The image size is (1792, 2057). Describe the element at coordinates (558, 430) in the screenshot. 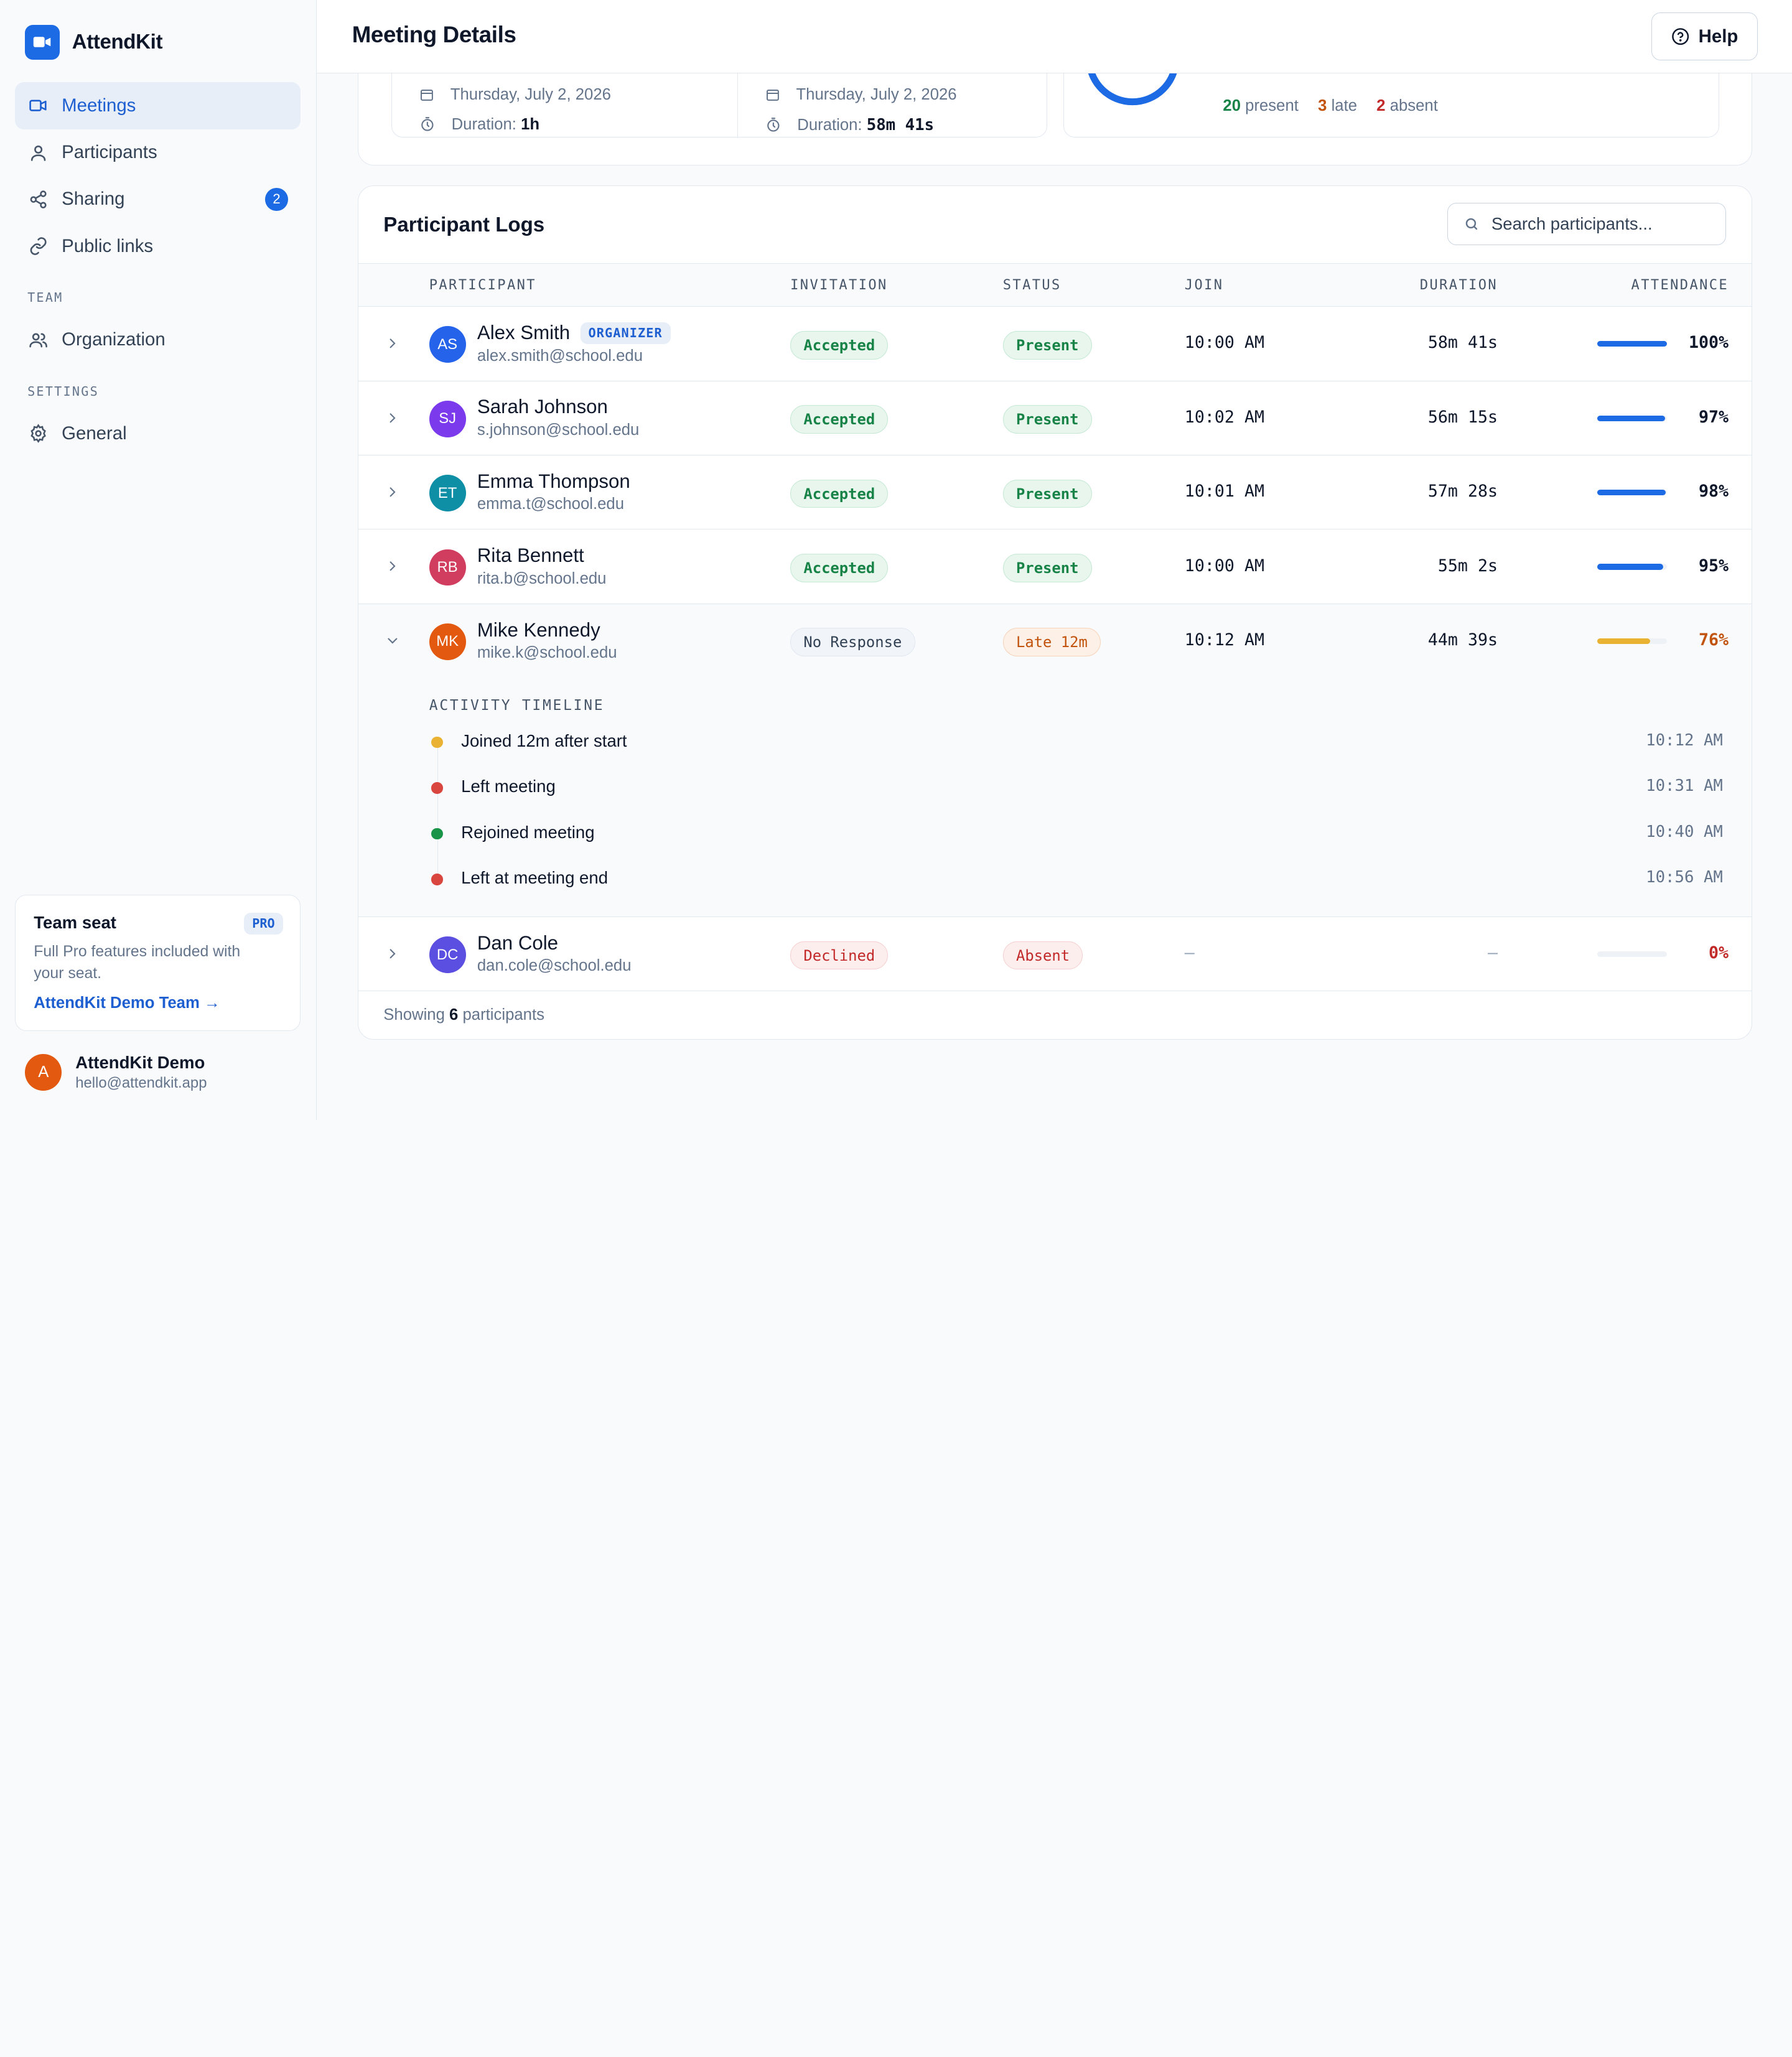

I see `participant-email: s.johnson@school.edu` at that location.